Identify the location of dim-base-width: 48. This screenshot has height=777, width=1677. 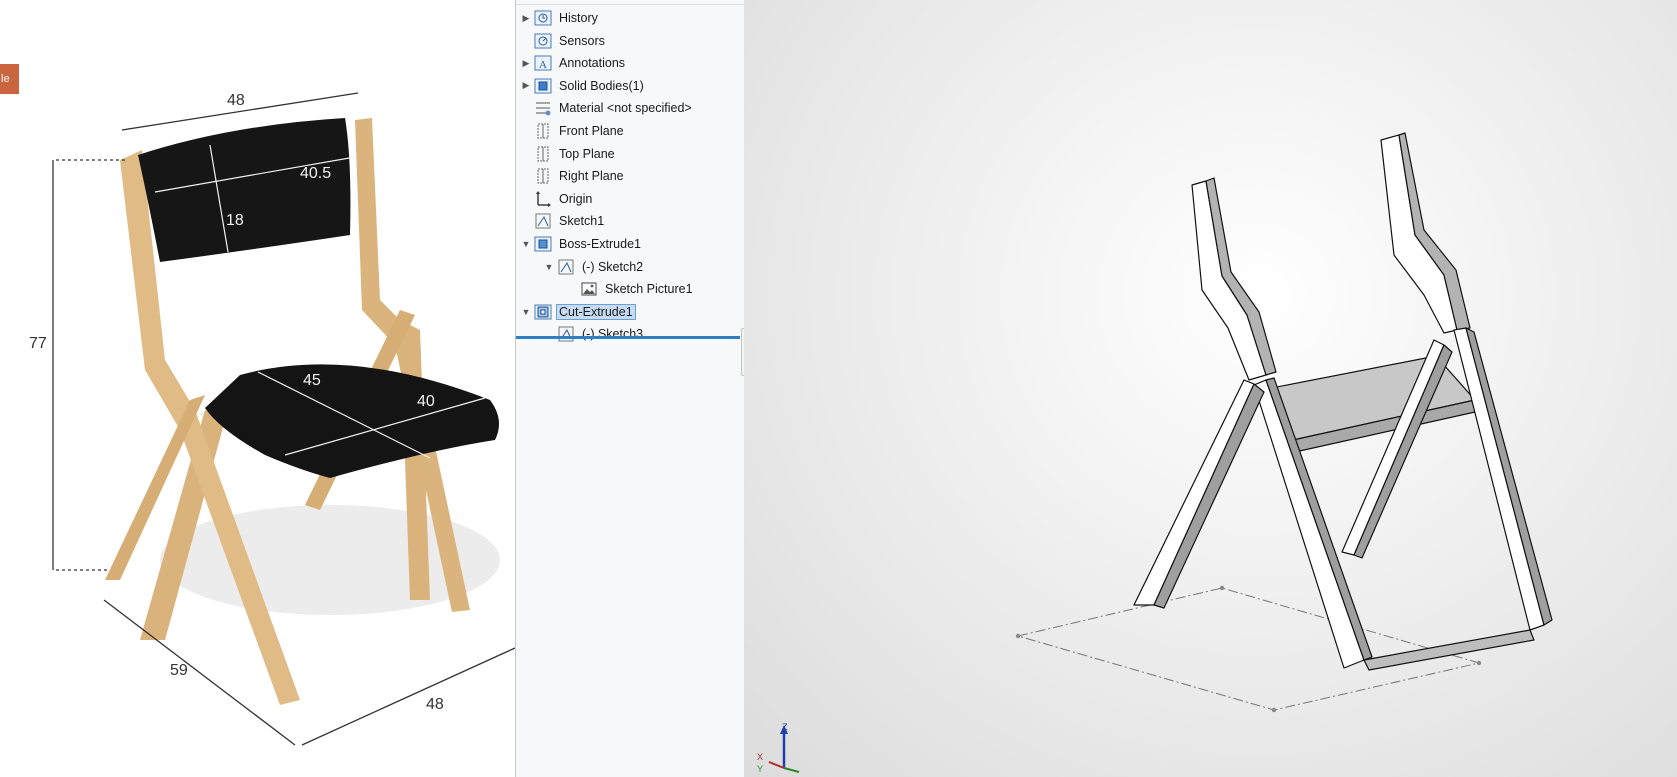
(435, 704).